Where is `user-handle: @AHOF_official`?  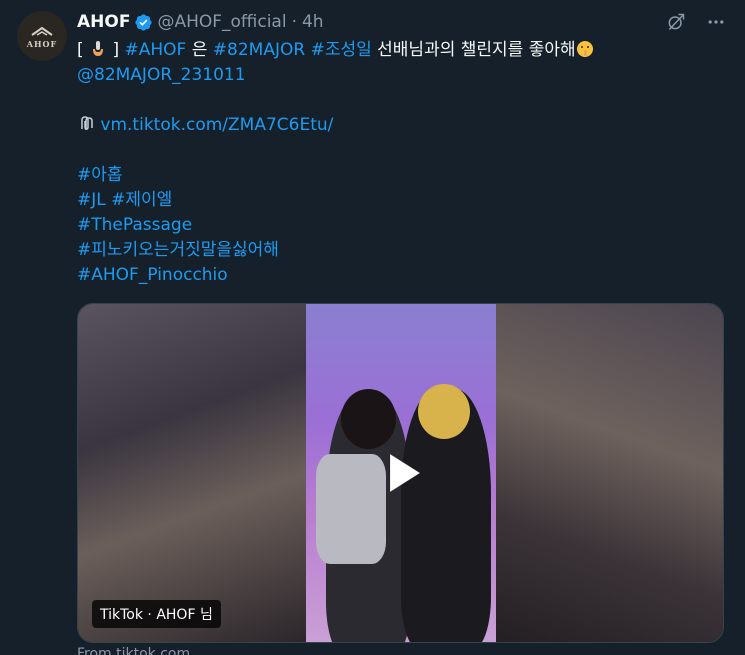
user-handle: @AHOF_official is located at coordinates (221, 22).